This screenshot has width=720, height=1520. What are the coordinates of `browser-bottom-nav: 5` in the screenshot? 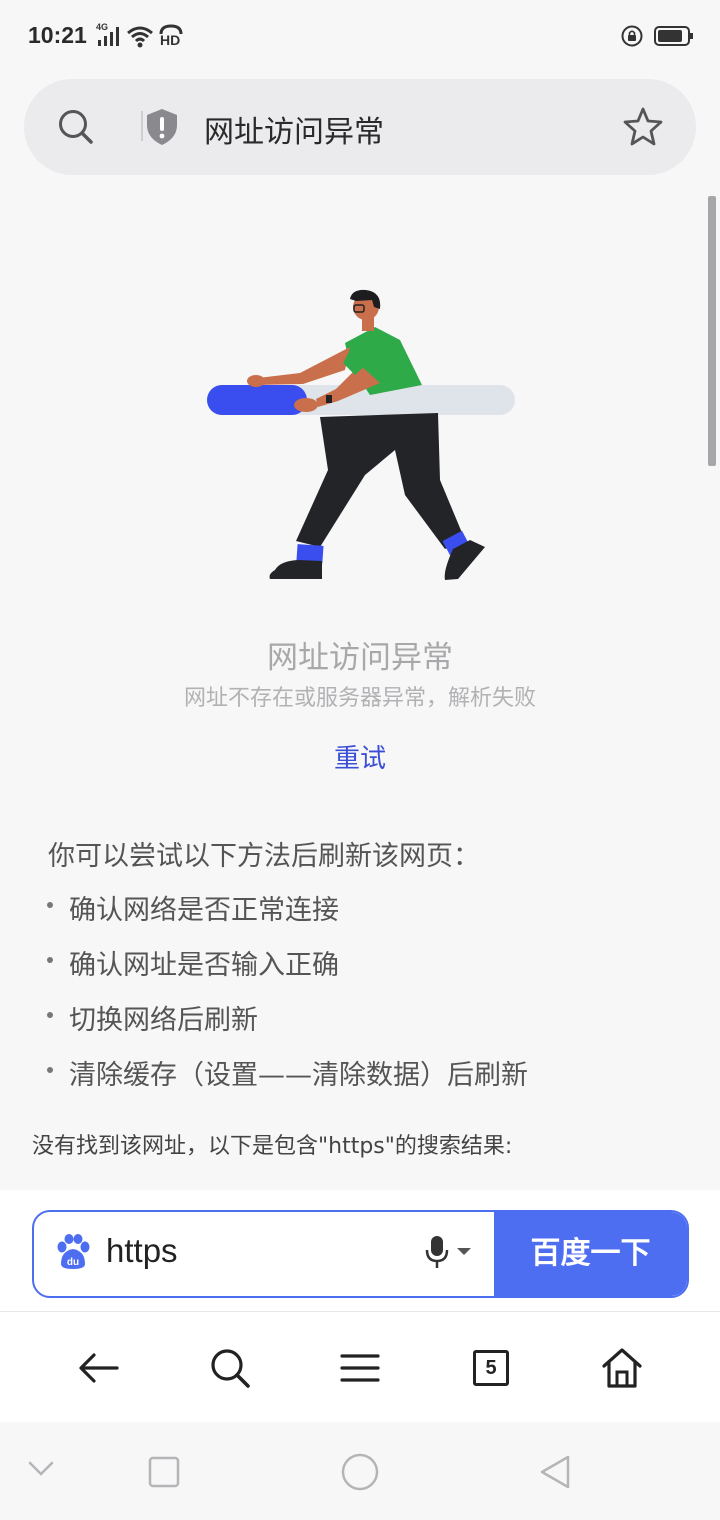 It's located at (360, 1367).